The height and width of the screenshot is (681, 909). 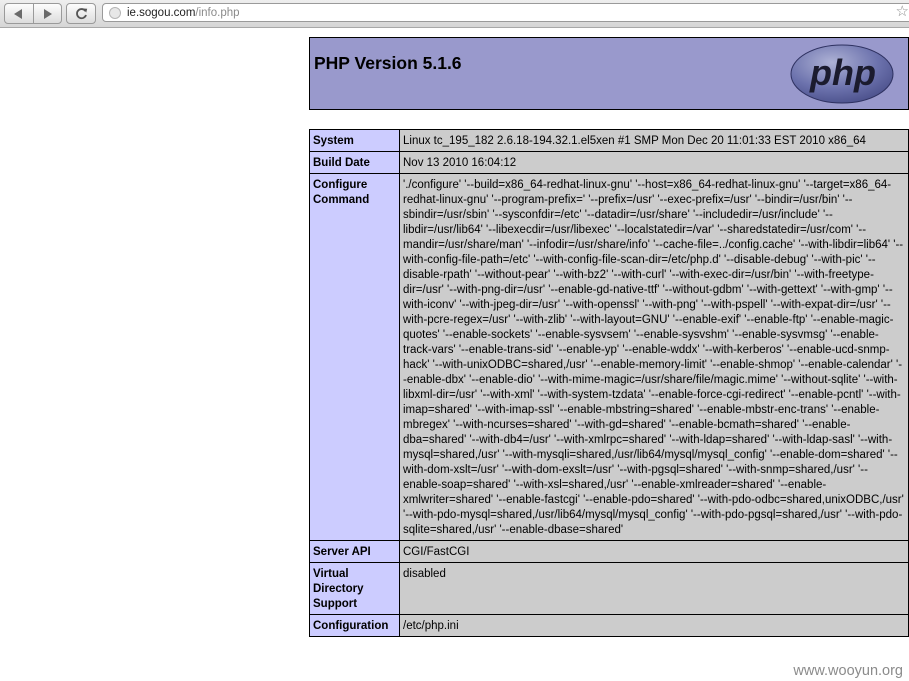 I want to click on star-icon: ☆, so click(x=902, y=12).